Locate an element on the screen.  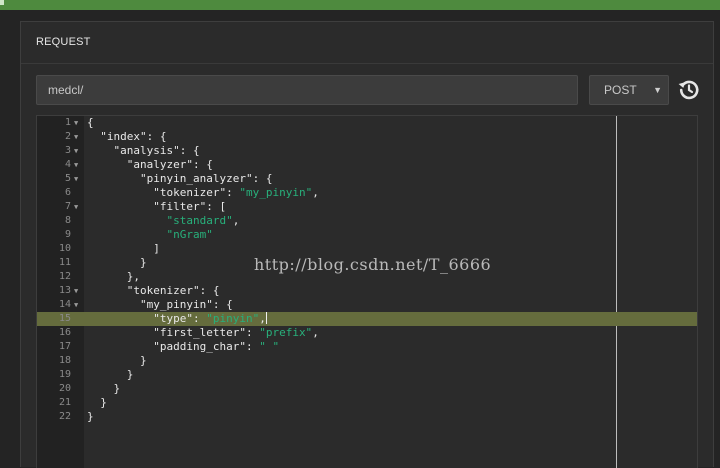
code-text: ] is located at coordinates (123, 249).